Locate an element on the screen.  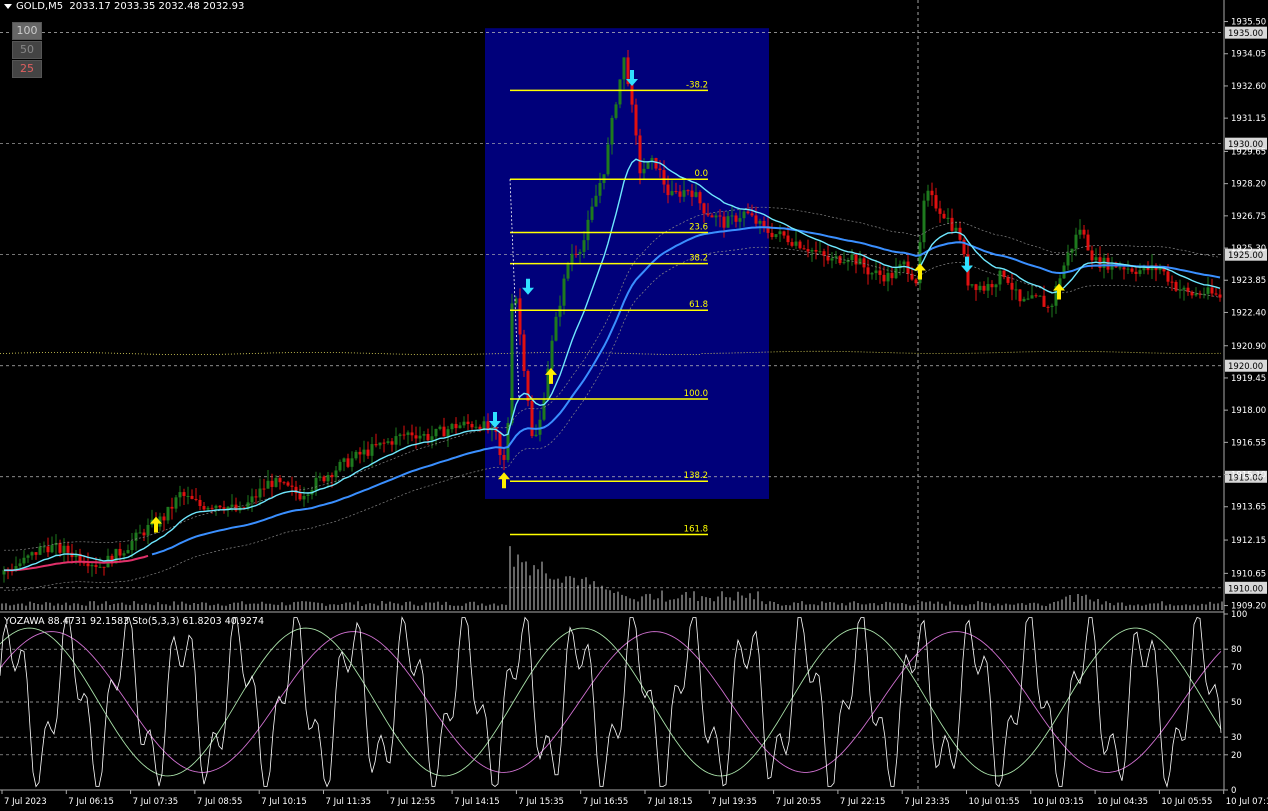
price-tick-label: 1910.65 is located at coordinates (1248, 574).